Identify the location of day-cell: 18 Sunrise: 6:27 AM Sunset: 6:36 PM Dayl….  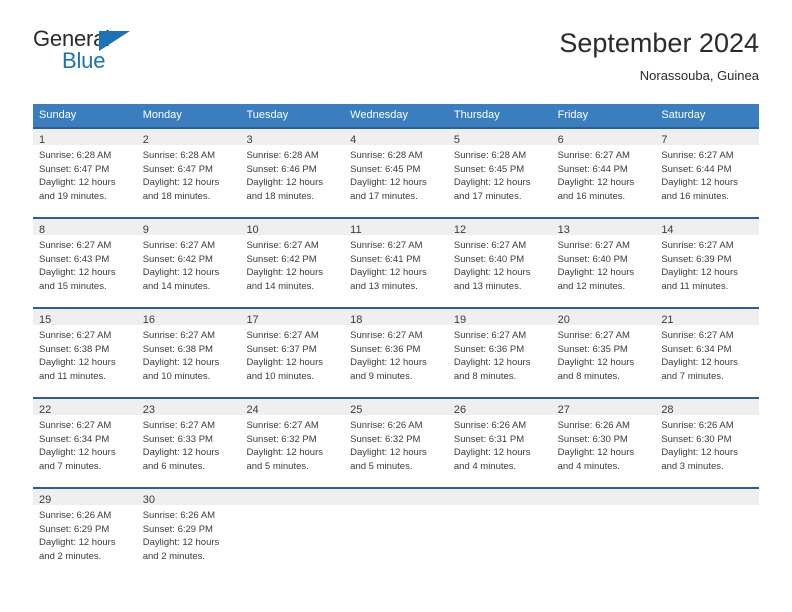
(396, 348).